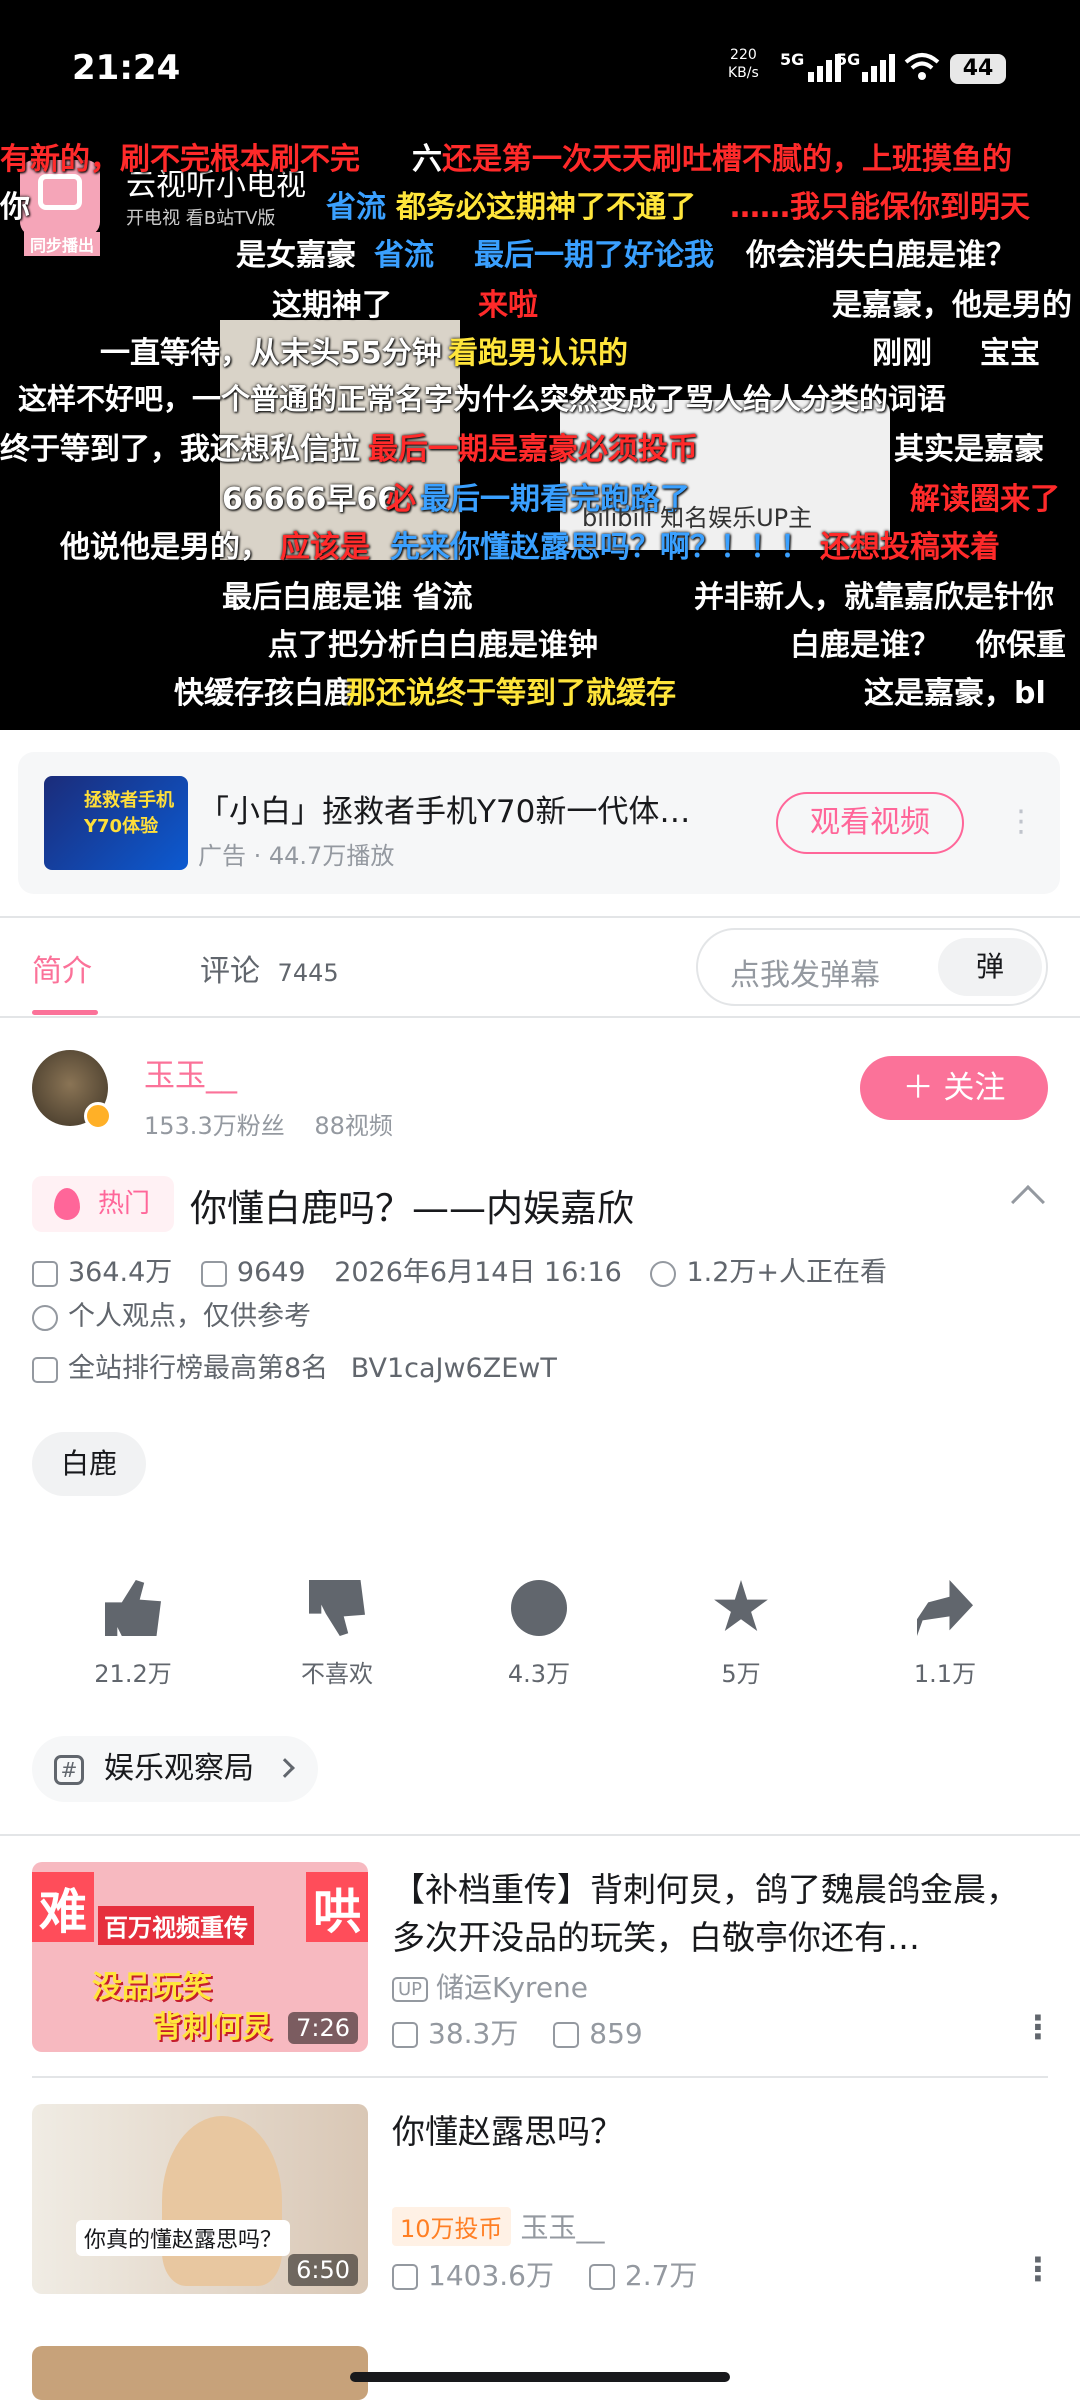 The image size is (1080, 2400). Describe the element at coordinates (540, 2377) in the screenshot. I see `home-indicator` at that location.